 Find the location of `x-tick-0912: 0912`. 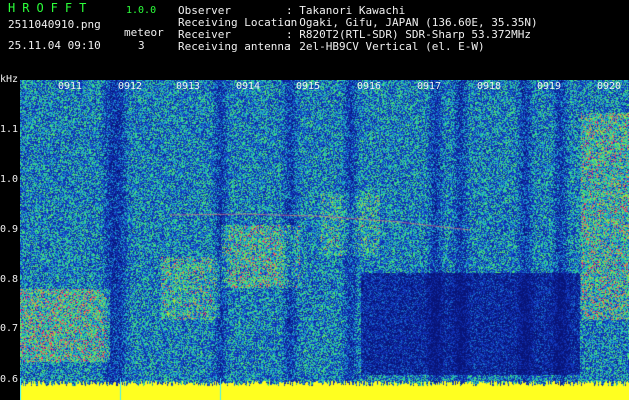

x-tick-0912: 0912 is located at coordinates (130, 86).